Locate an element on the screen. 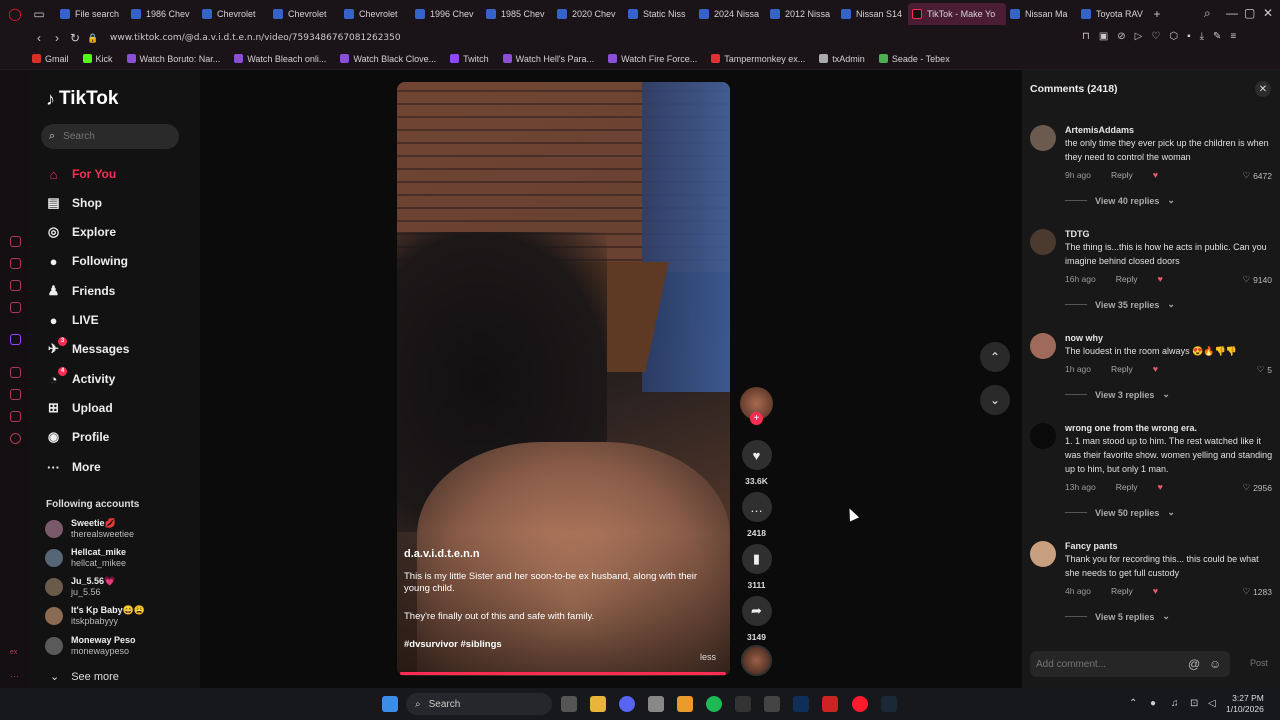 The image size is (1280, 720). close-icon: ✕ is located at coordinates (1263, 89).